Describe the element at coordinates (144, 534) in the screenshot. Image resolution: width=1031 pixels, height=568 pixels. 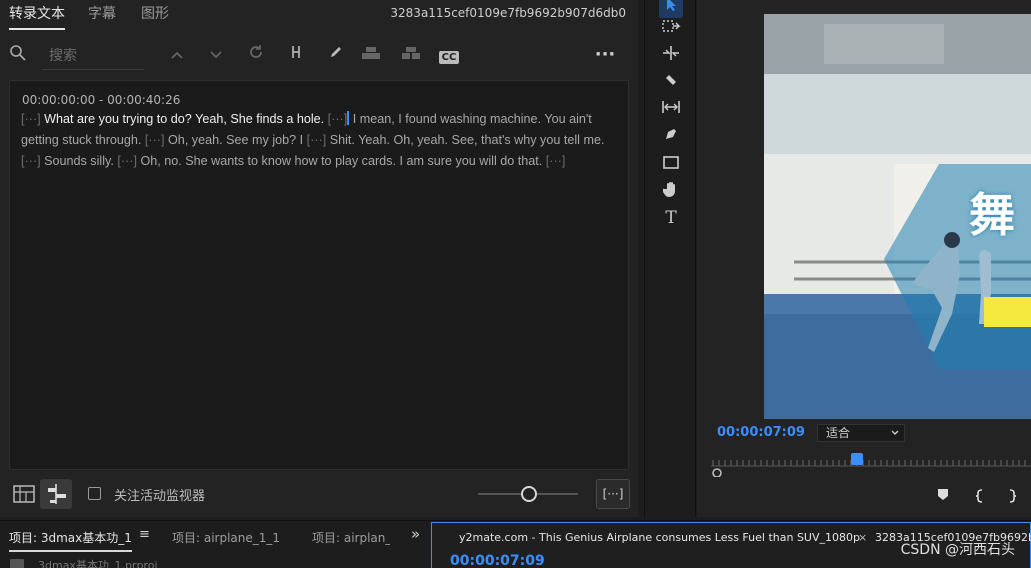
I see `menu-icon: ≡` at that location.